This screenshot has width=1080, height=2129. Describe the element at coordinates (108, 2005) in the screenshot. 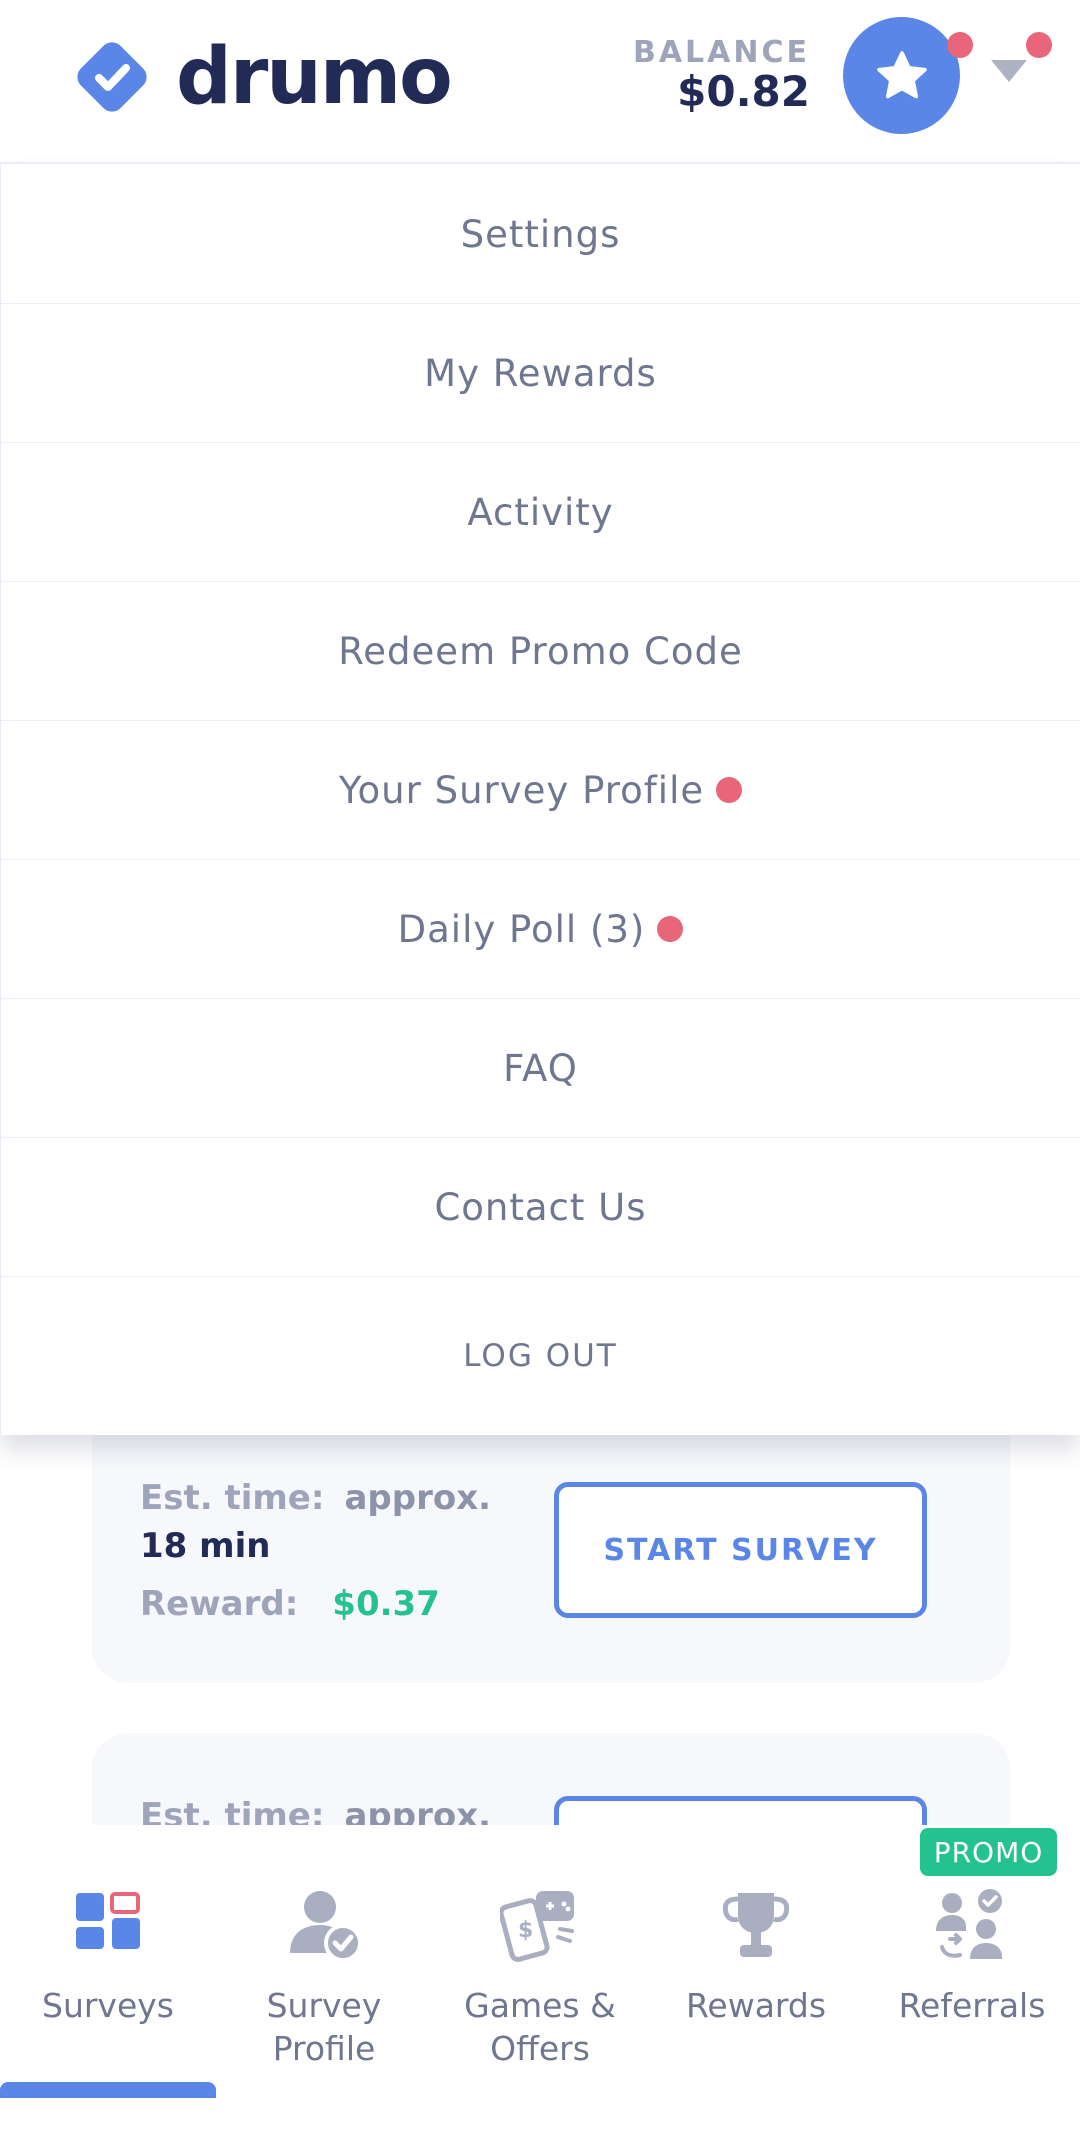

I see `nav-label: Surveys` at that location.